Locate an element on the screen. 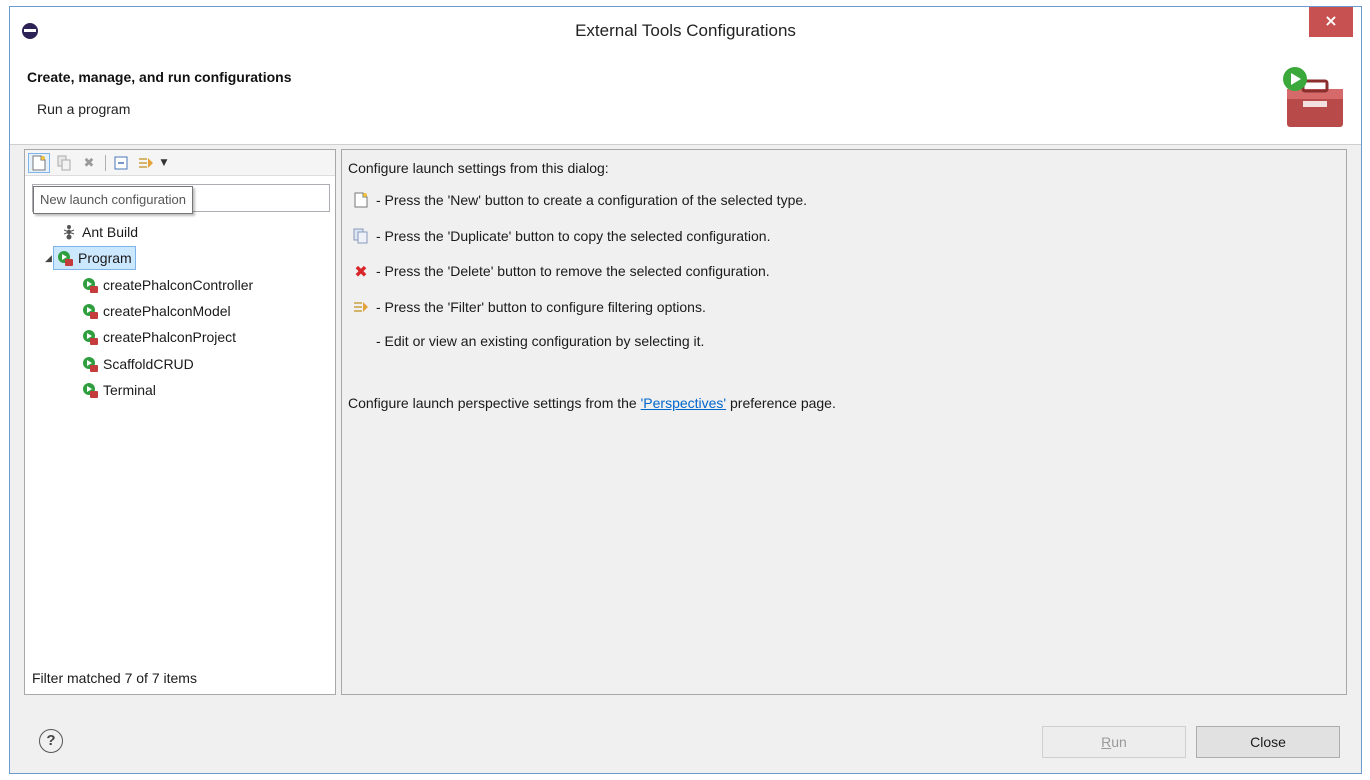 This screenshot has width=1370, height=780. run-button: Run is located at coordinates (1114, 742).